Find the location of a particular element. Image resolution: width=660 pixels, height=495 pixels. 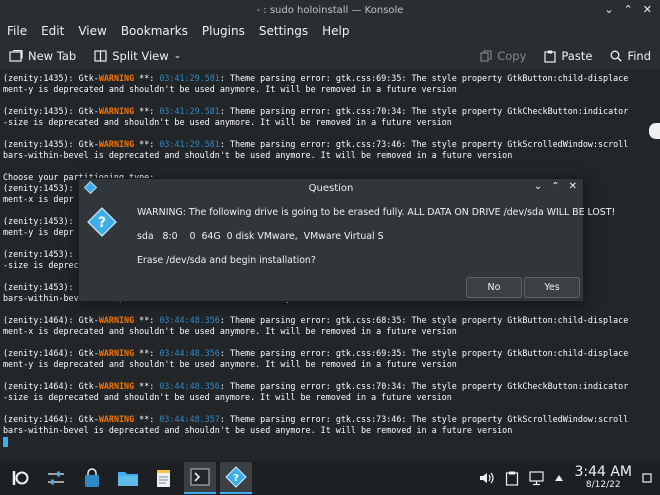

shopping-bag-icon is located at coordinates (92, 477).